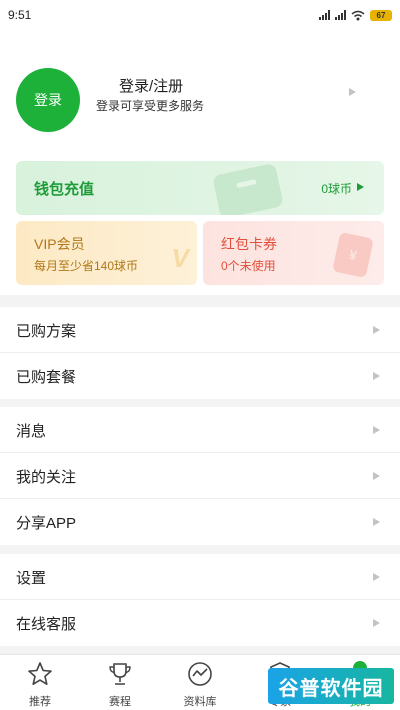 The width and height of the screenshot is (400, 710). I want to click on vip-subtitle: 每月至少省140球币, so click(86, 266).